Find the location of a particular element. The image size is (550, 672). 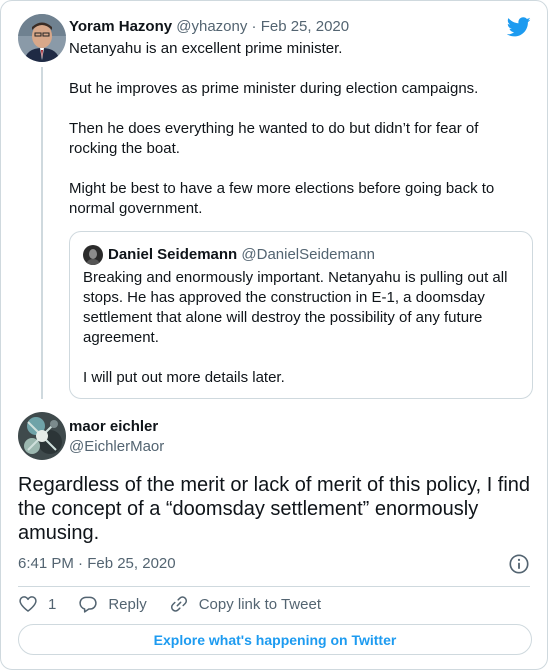

reply-button: Reply is located at coordinates (112, 604).